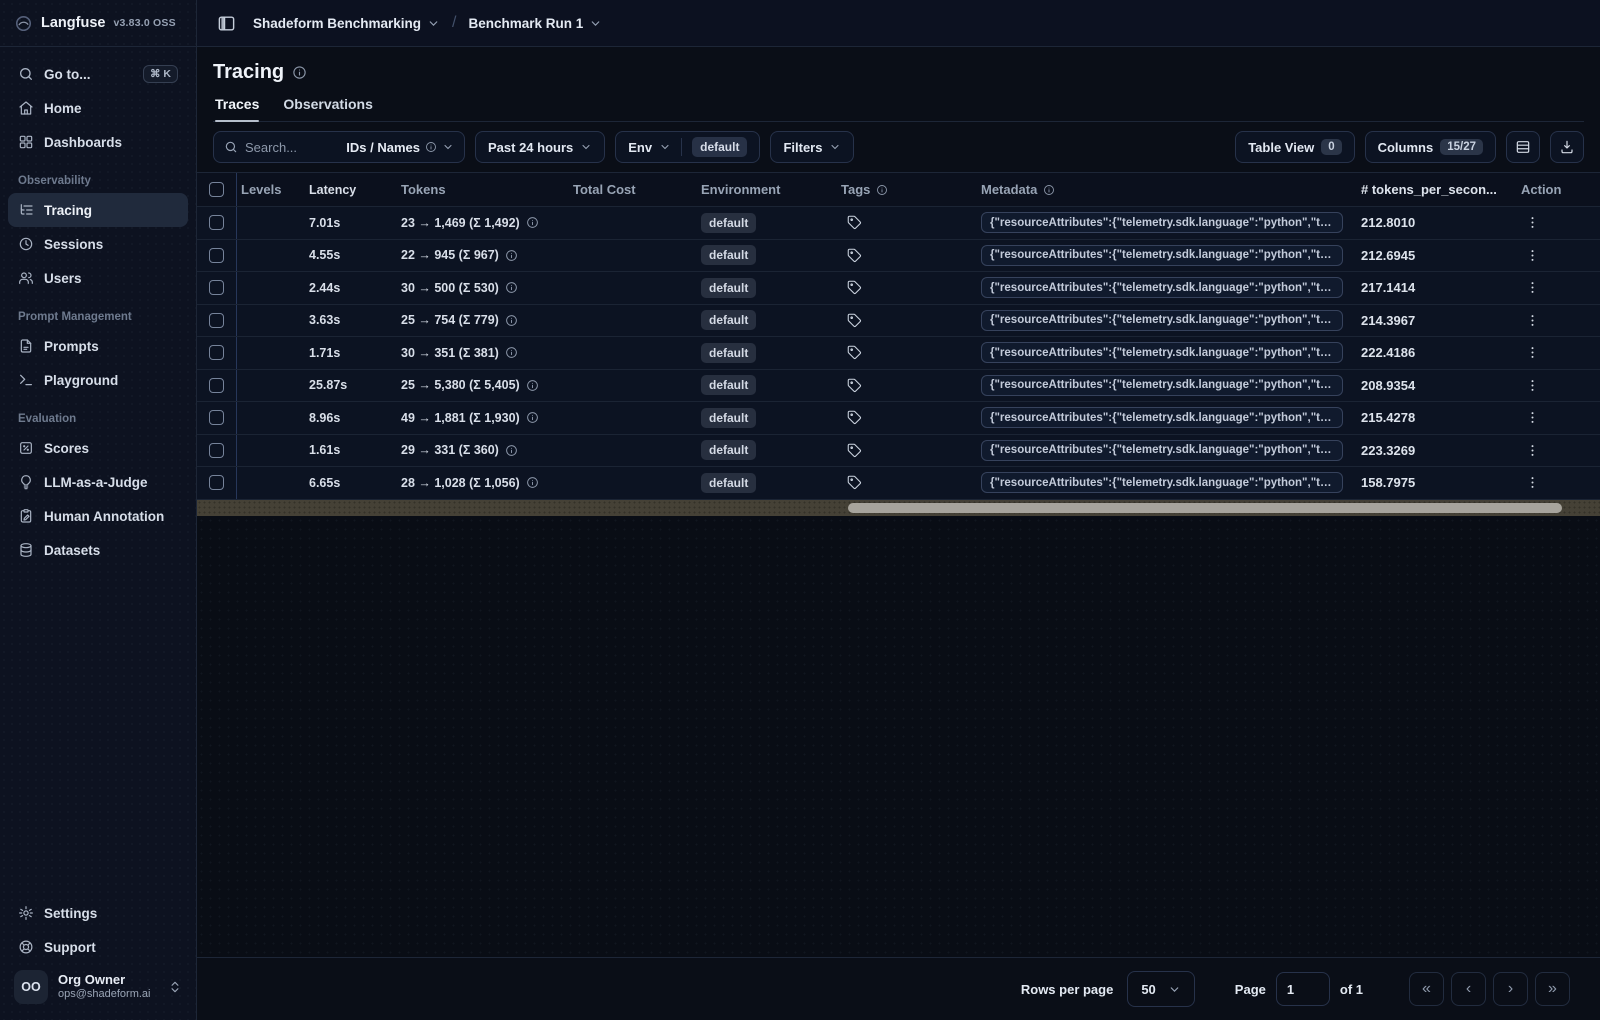 The height and width of the screenshot is (1020, 1600). Describe the element at coordinates (98, 142) in the screenshot. I see `sidebar-item-dashboards: Dashboards` at that location.